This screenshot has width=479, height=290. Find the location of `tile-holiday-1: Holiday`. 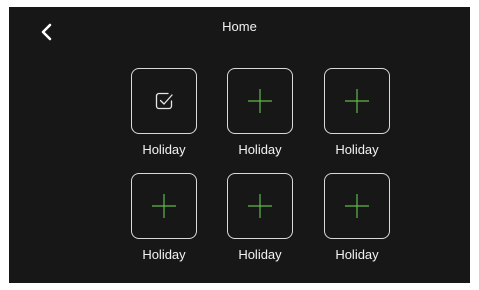

tile-holiday-1: Holiday is located at coordinates (164, 113).